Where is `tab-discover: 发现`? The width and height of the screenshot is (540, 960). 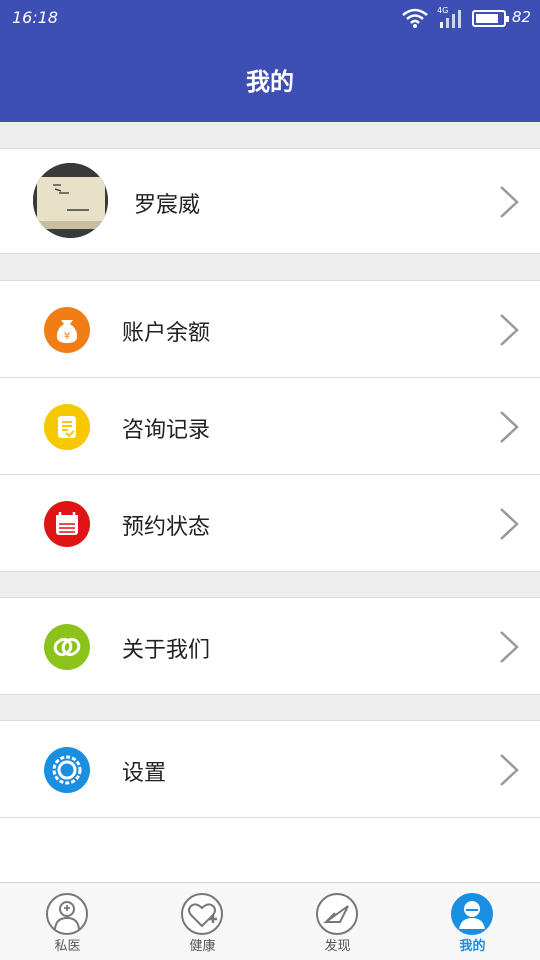 tab-discover: 发现 is located at coordinates (337, 921).